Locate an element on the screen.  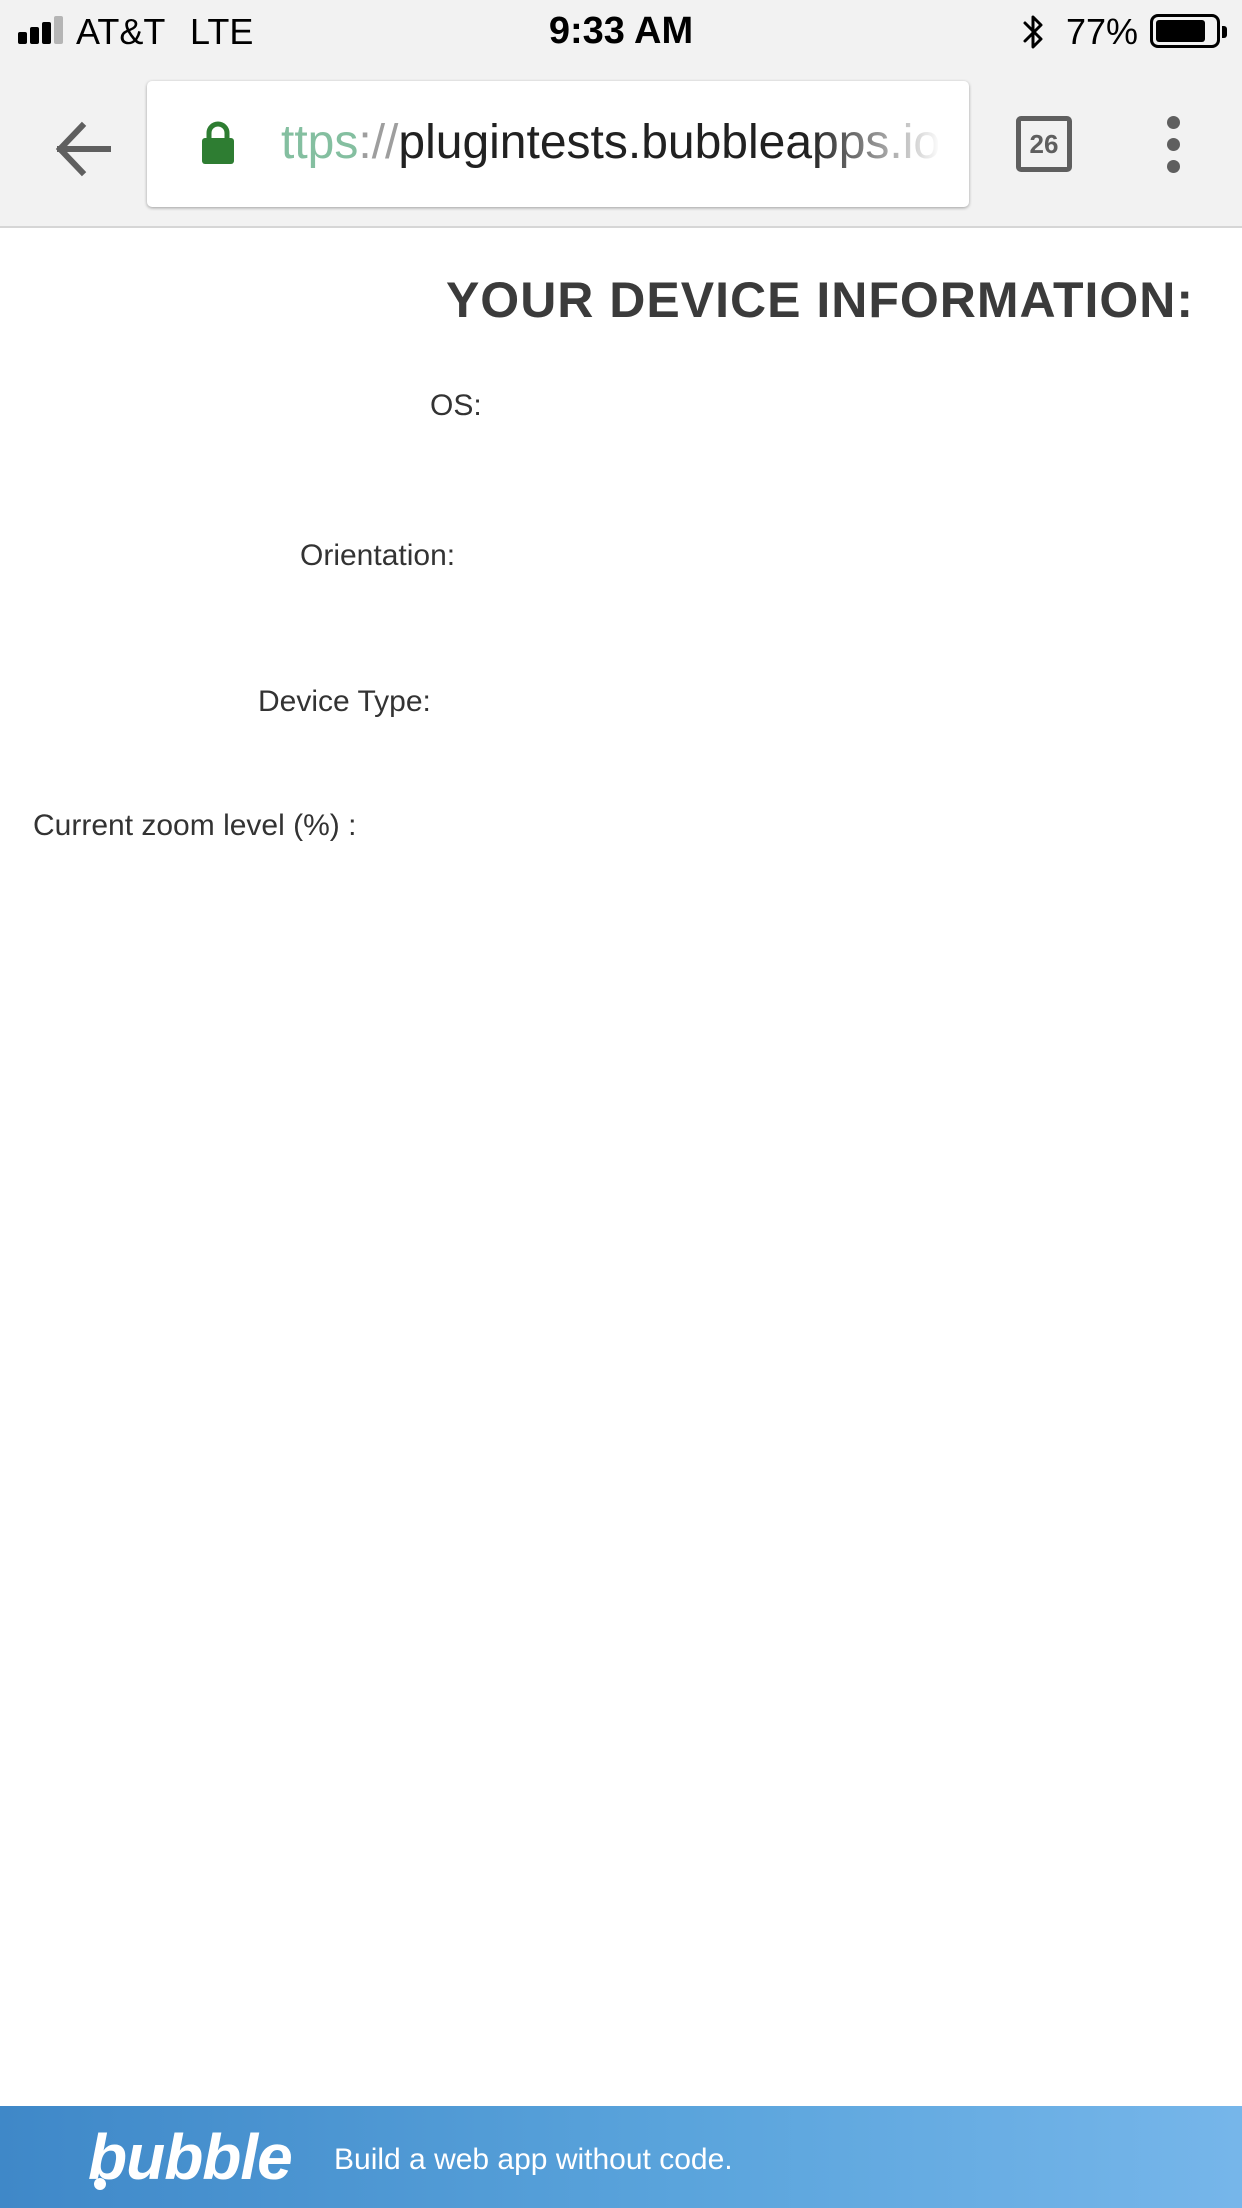
footer-tagline: Build a web app without code. is located at coordinates (533, 2159).